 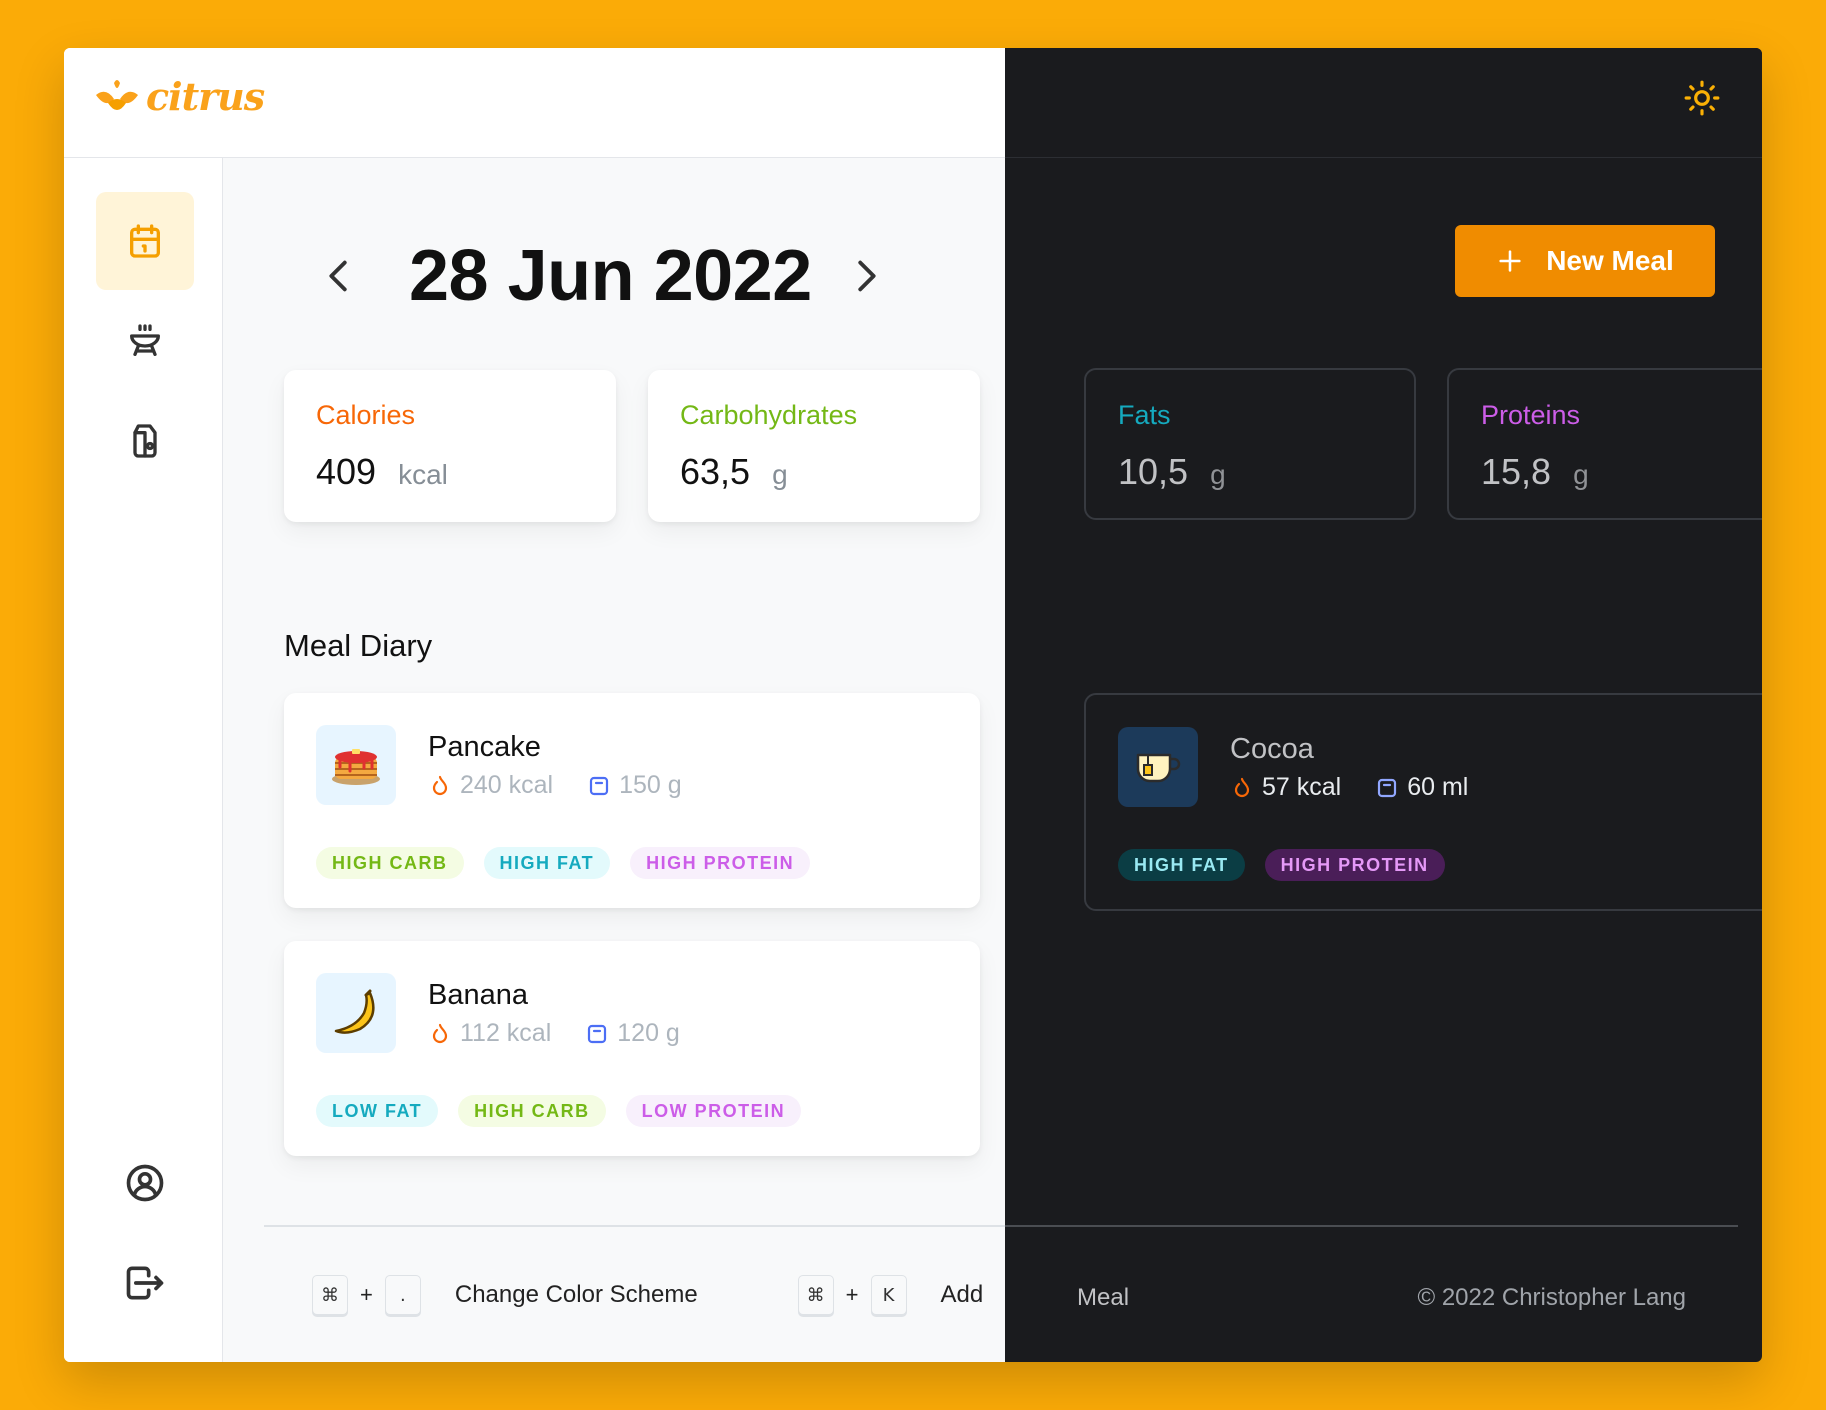 I want to click on app-logo: citrus, so click(x=179, y=96).